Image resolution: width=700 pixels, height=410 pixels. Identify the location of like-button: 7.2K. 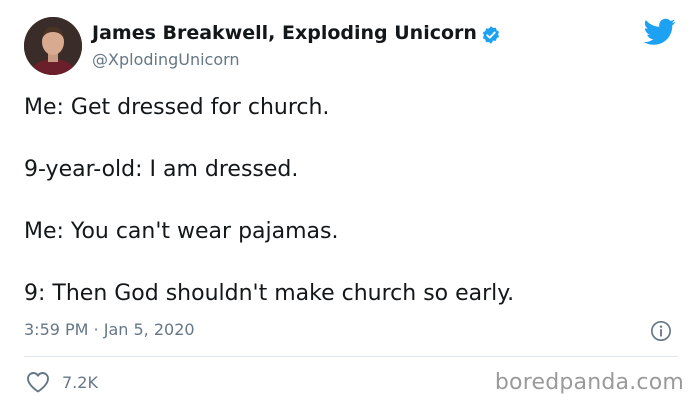
(62, 382).